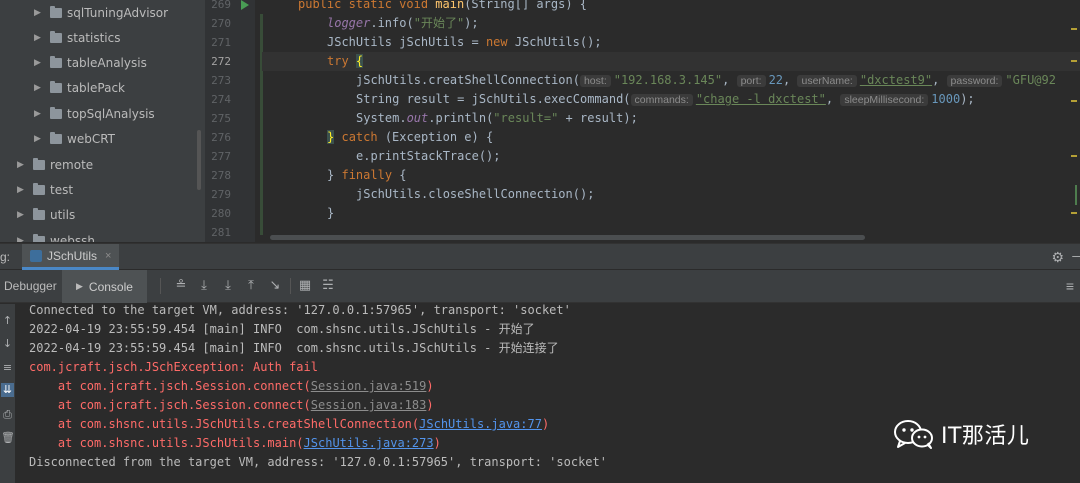 The width and height of the screenshot is (1080, 483). What do you see at coordinates (330, 213) in the screenshot?
I see `code-line-280: }` at bounding box center [330, 213].